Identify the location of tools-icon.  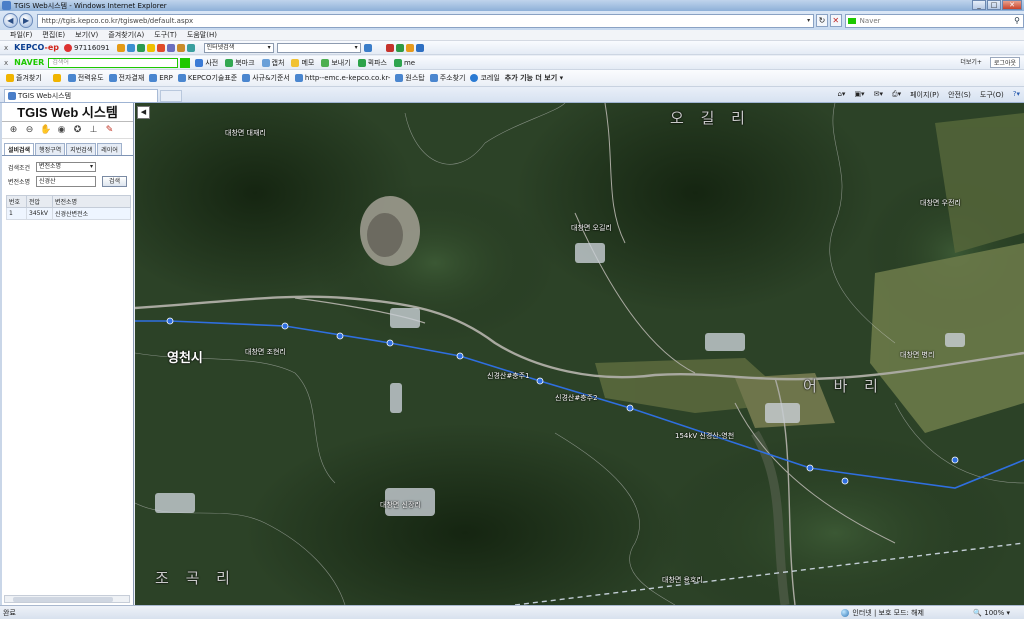
(170, 47).